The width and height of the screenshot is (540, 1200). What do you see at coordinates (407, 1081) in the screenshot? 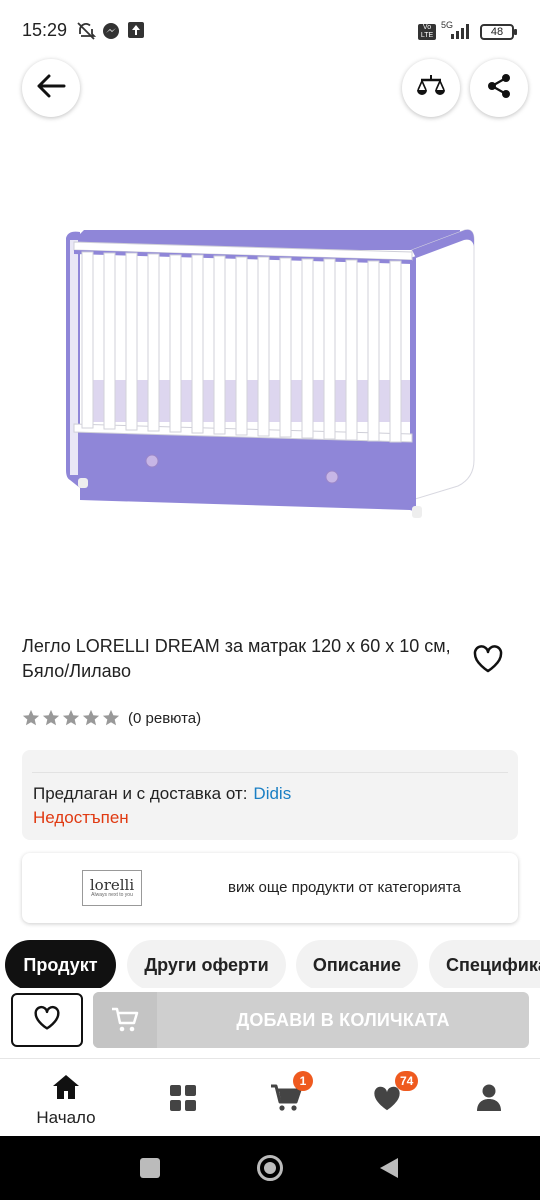
I see `favorites-badge: 74` at bounding box center [407, 1081].